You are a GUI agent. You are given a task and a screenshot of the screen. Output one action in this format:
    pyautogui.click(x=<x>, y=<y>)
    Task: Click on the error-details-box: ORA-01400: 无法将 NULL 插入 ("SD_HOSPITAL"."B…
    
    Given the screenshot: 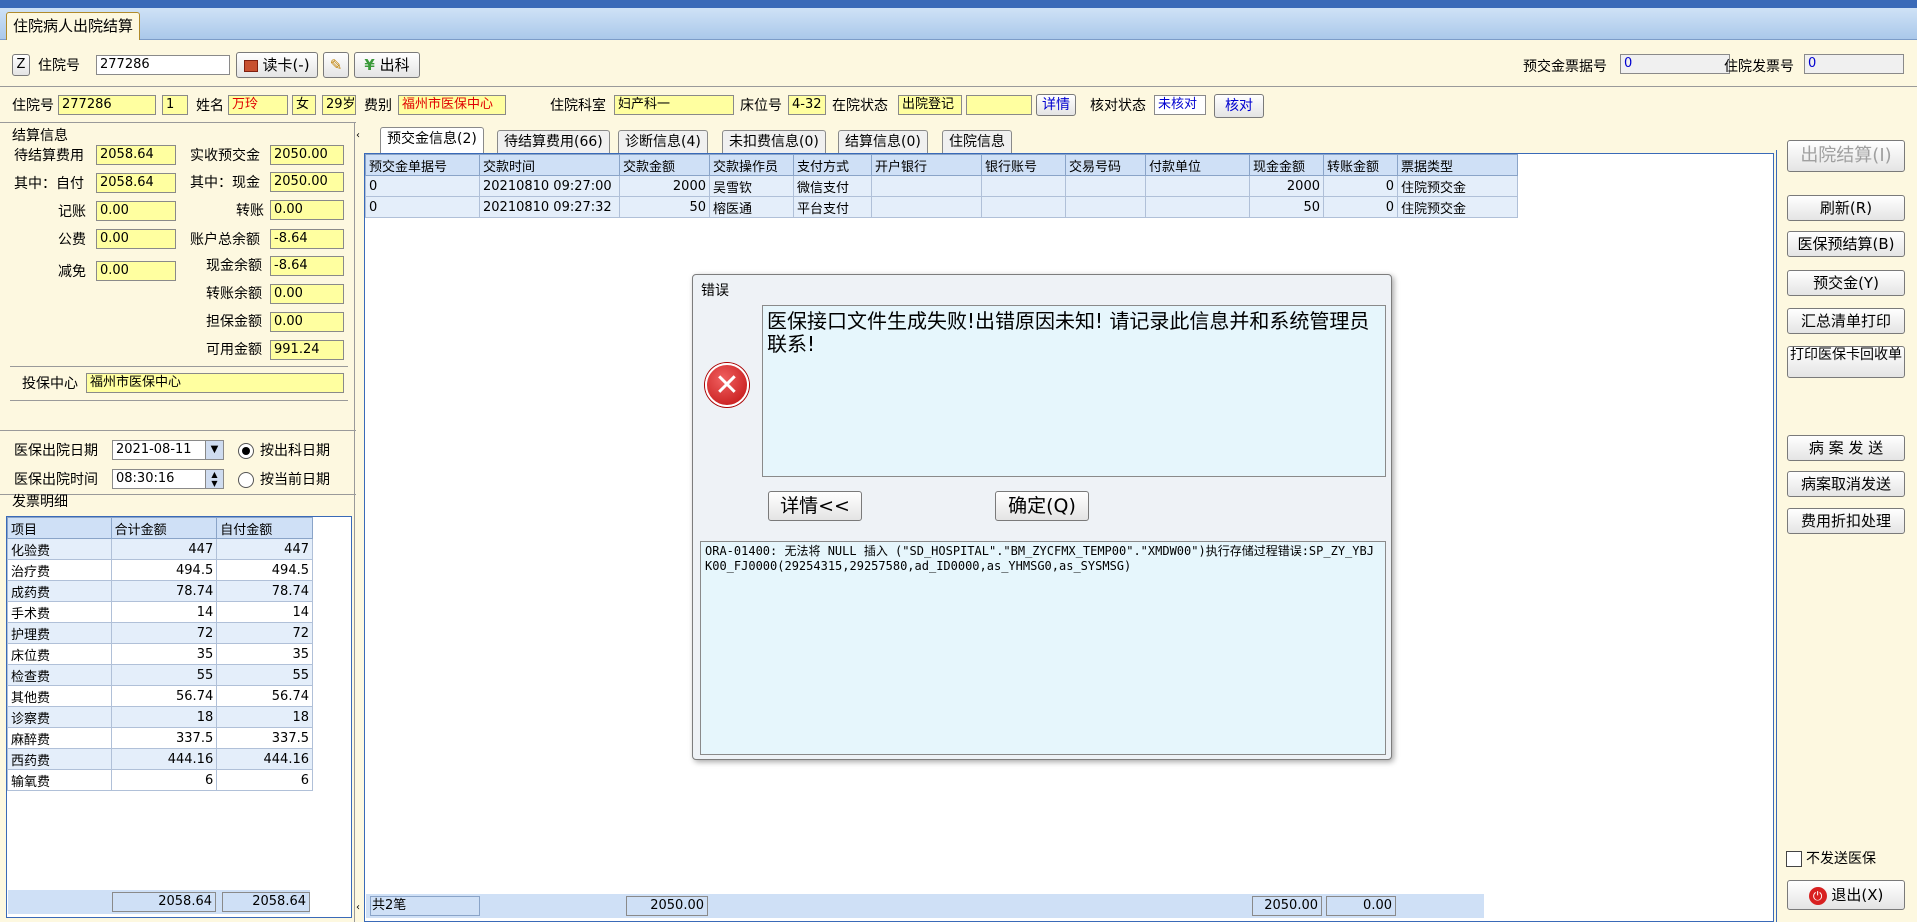 What is the action you would take?
    pyautogui.click(x=1043, y=648)
    